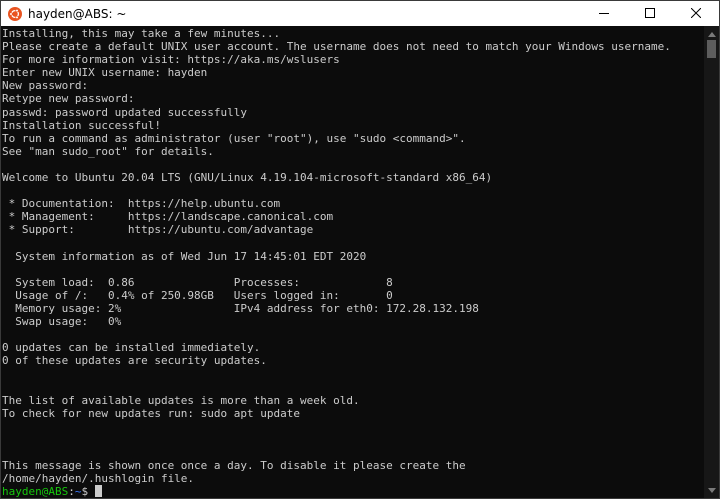 The width and height of the screenshot is (720, 499). I want to click on scrollbar-thumb, so click(711, 49).